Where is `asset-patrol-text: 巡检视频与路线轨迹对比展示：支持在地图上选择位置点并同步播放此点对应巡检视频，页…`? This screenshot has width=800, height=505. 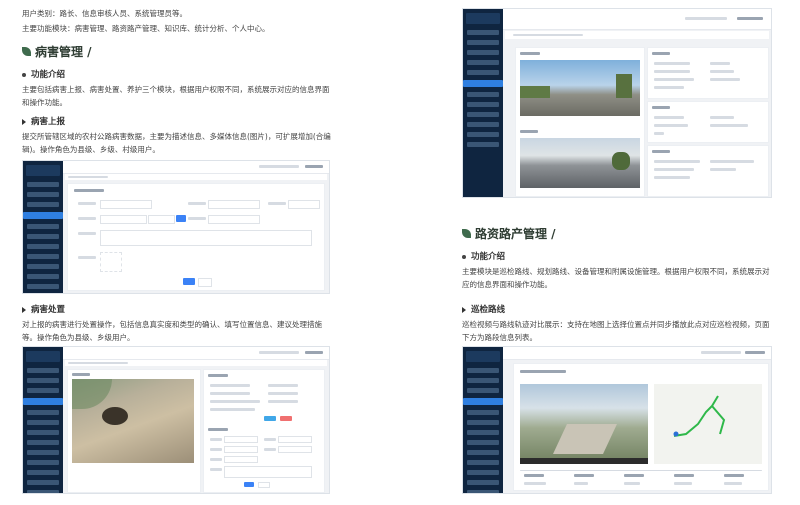 asset-patrol-text: 巡检视频与路线轨迹对比展示：支持在地图上选择位置点并同步播放此点对应巡检视频，页… is located at coordinates (616, 331).